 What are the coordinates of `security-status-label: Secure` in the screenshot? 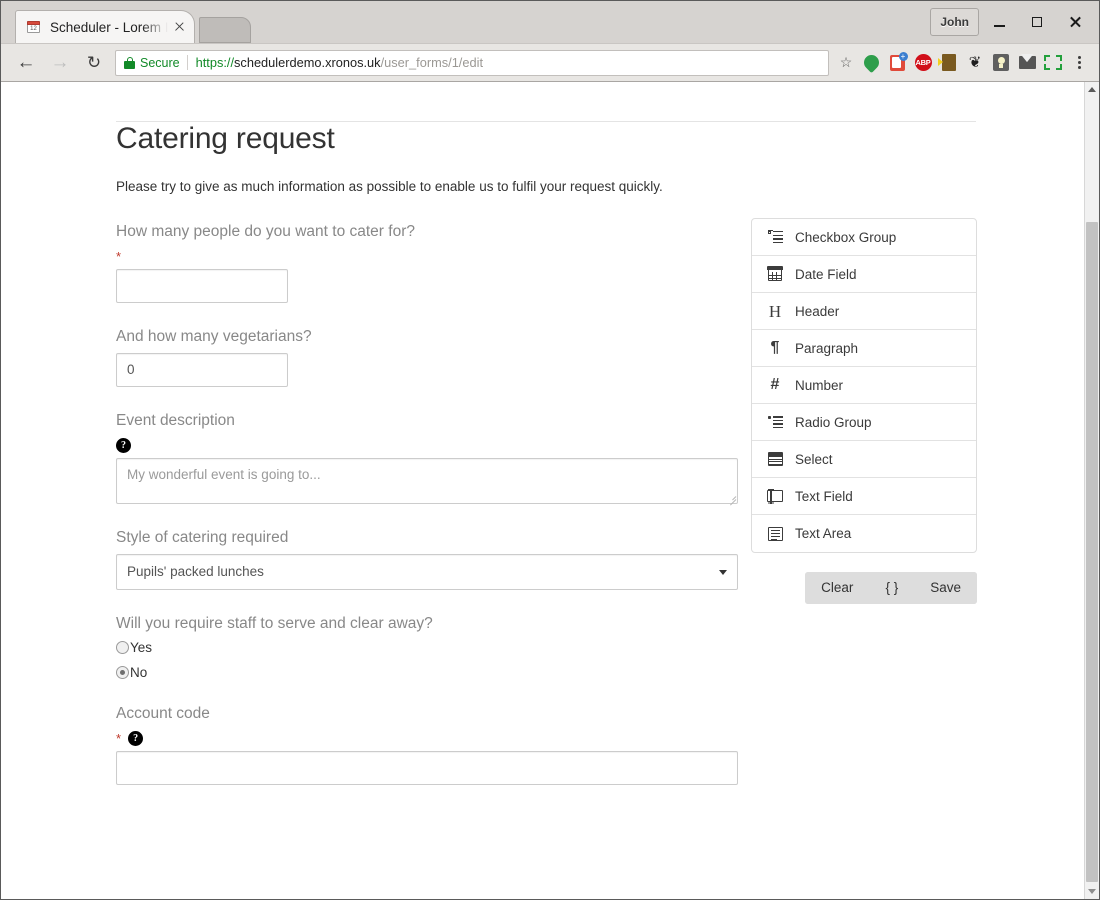 It's located at (160, 62).